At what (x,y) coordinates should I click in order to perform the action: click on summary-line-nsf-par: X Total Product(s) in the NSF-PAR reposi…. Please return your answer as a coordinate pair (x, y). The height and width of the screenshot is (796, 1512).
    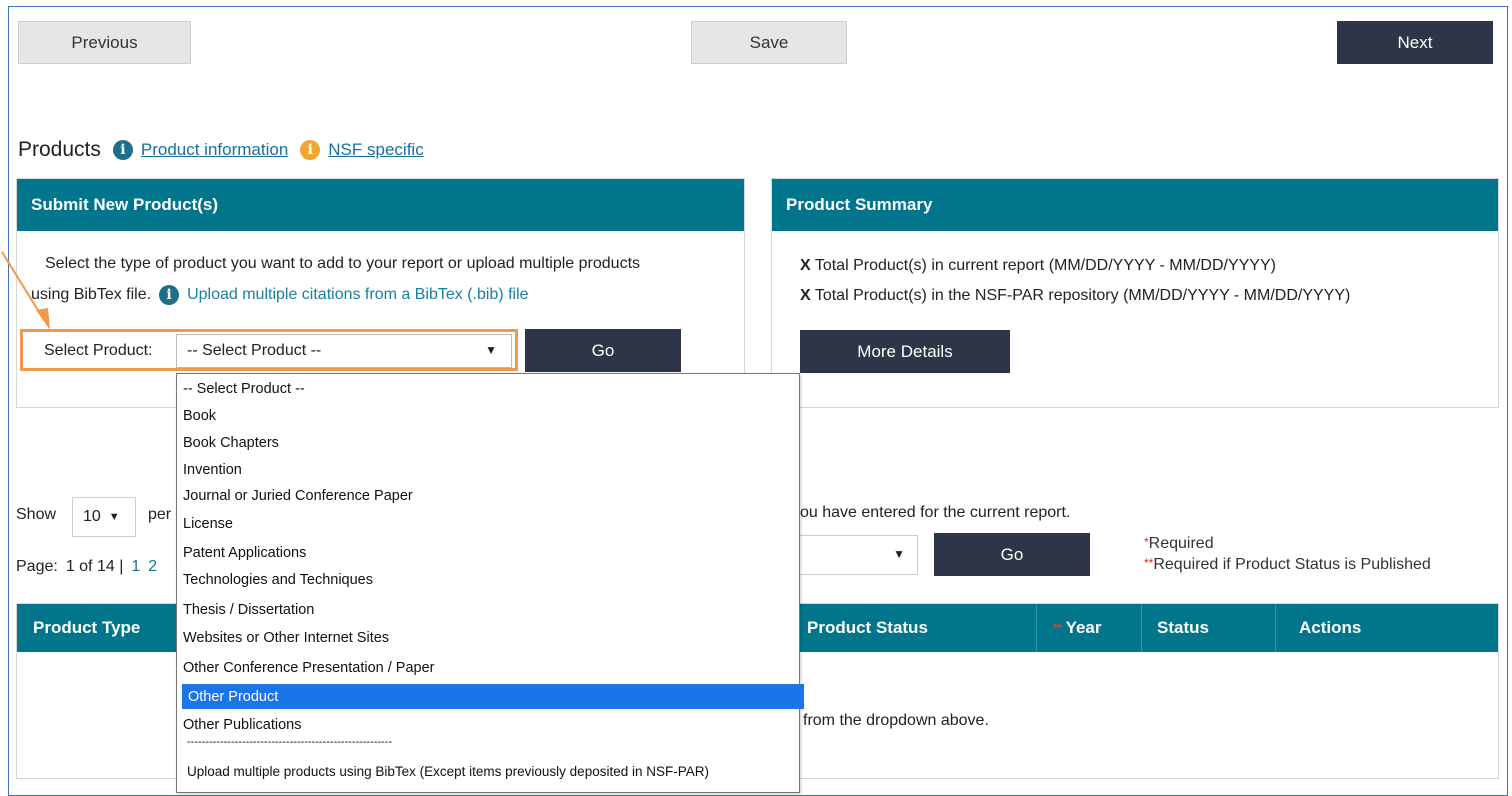
    Looking at the image, I should click on (1075, 296).